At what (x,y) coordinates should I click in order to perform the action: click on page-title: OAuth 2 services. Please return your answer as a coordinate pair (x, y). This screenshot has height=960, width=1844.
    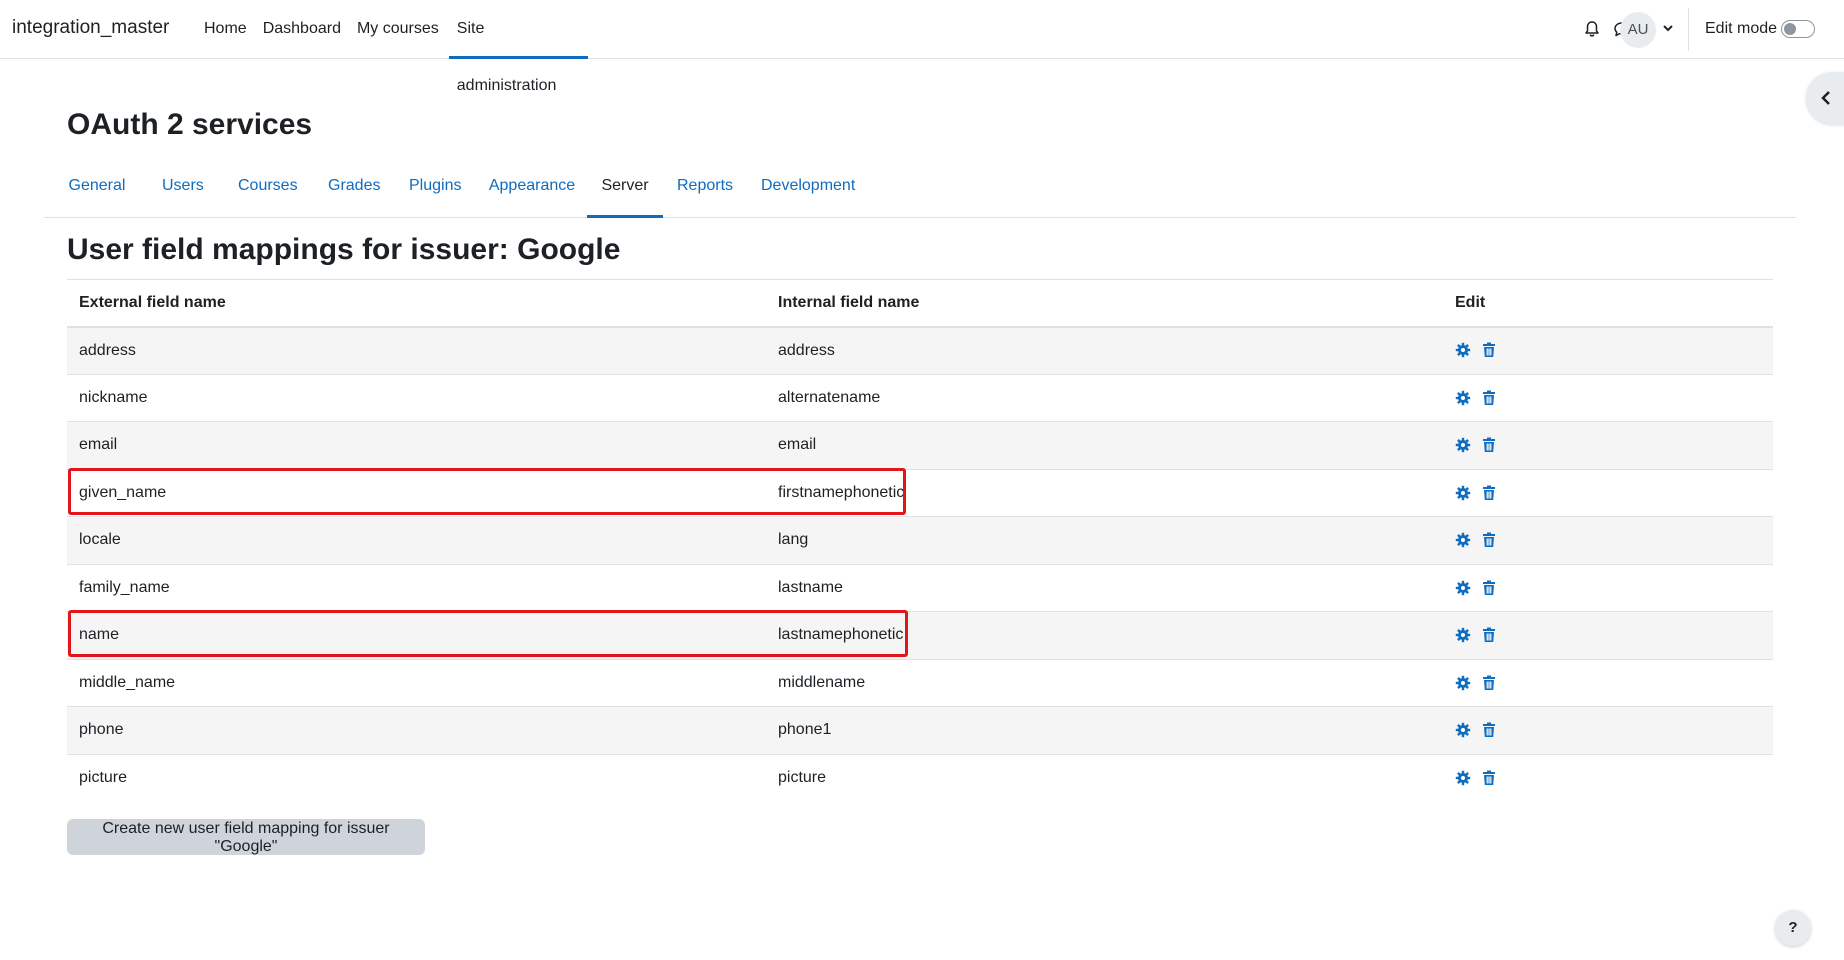
    Looking at the image, I should click on (190, 124).